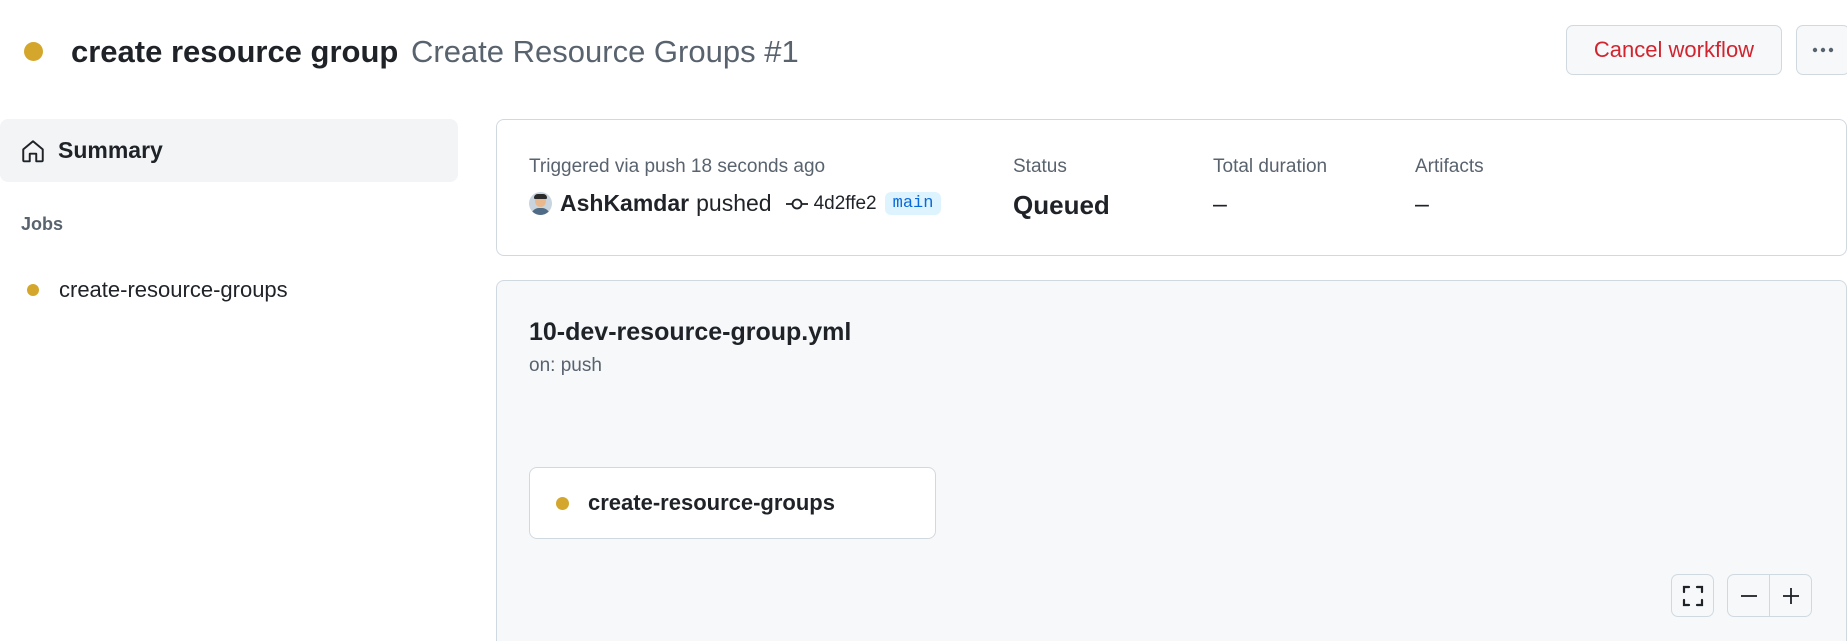 The image size is (1847, 641). Describe the element at coordinates (845, 204) in the screenshot. I see `commit-sha-link: 4d2ffe2` at that location.